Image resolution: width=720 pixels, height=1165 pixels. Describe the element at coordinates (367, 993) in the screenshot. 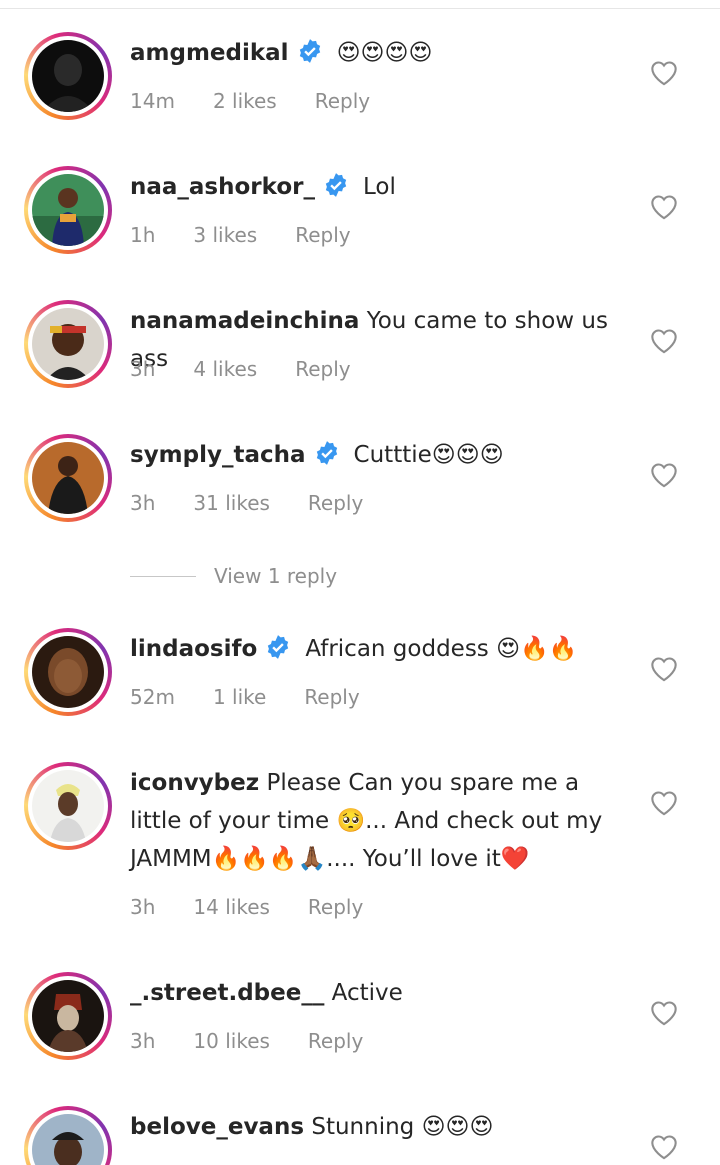

I see `comment-body: Active` at that location.